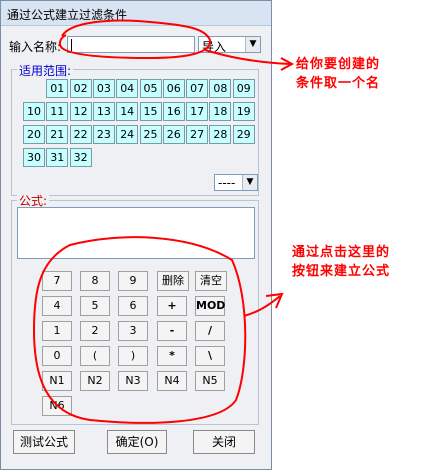 Image resolution: width=425 pixels, height=472 pixels. I want to click on annotation-keypad-hint: 通过点击这里的 按钮来建立公式, so click(341, 262).